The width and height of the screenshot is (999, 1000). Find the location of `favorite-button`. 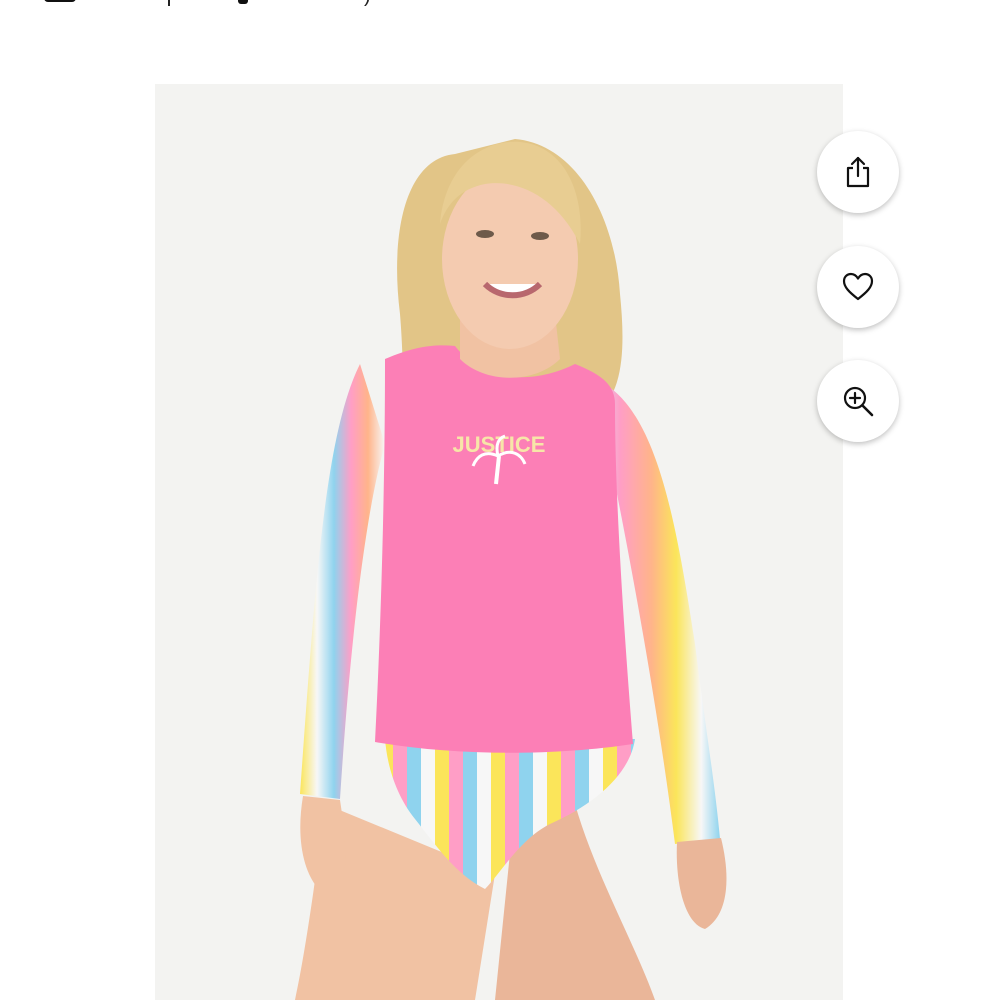

favorite-button is located at coordinates (858, 287).